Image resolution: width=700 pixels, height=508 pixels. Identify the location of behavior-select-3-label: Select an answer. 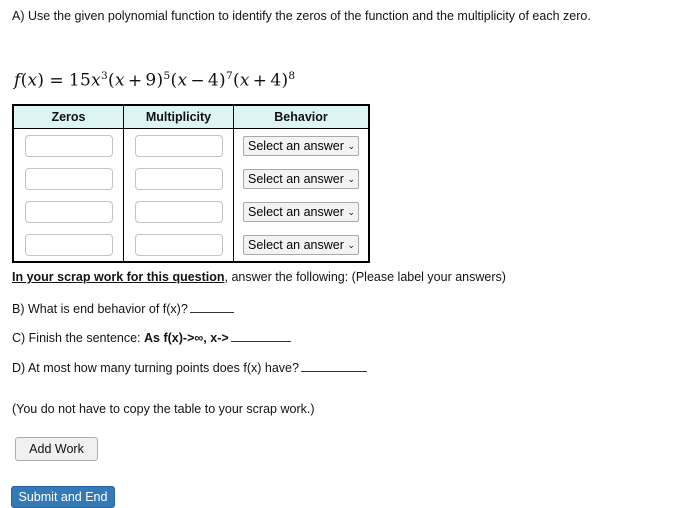
(296, 211).